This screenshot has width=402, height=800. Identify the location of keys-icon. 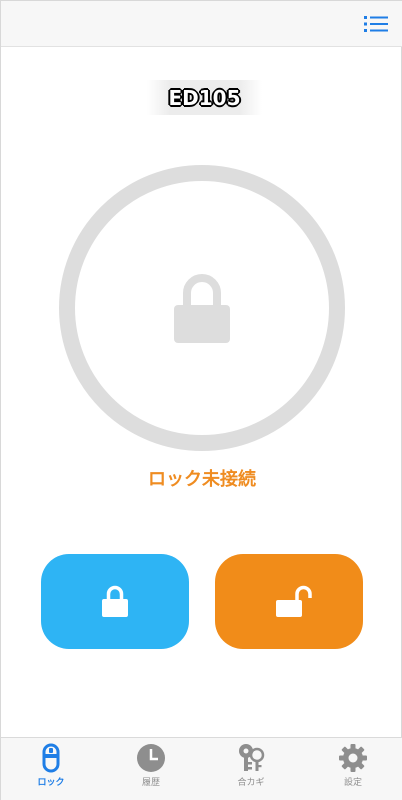
(252, 757).